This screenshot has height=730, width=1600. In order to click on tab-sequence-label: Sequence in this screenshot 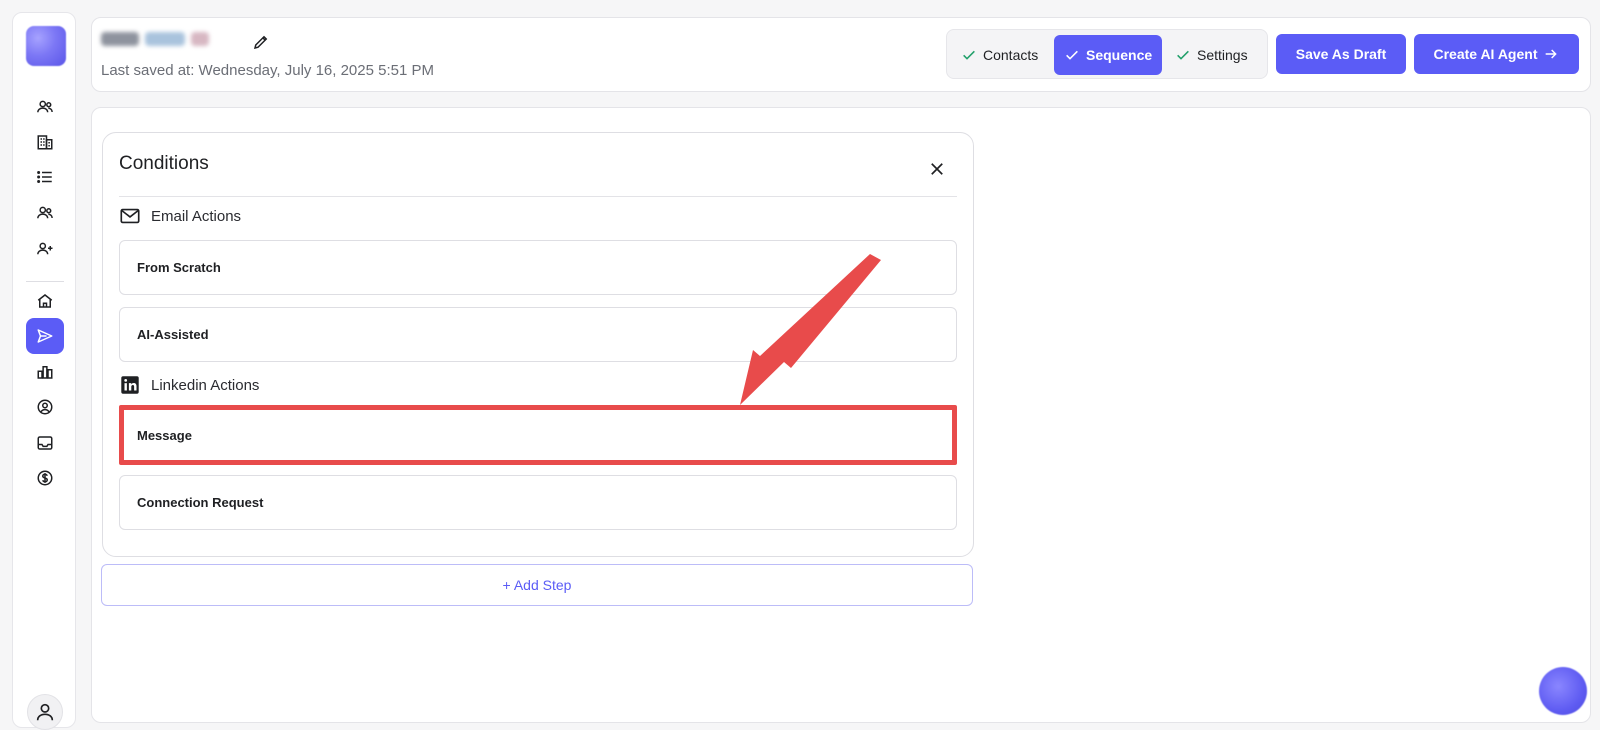, I will do `click(1119, 55)`.